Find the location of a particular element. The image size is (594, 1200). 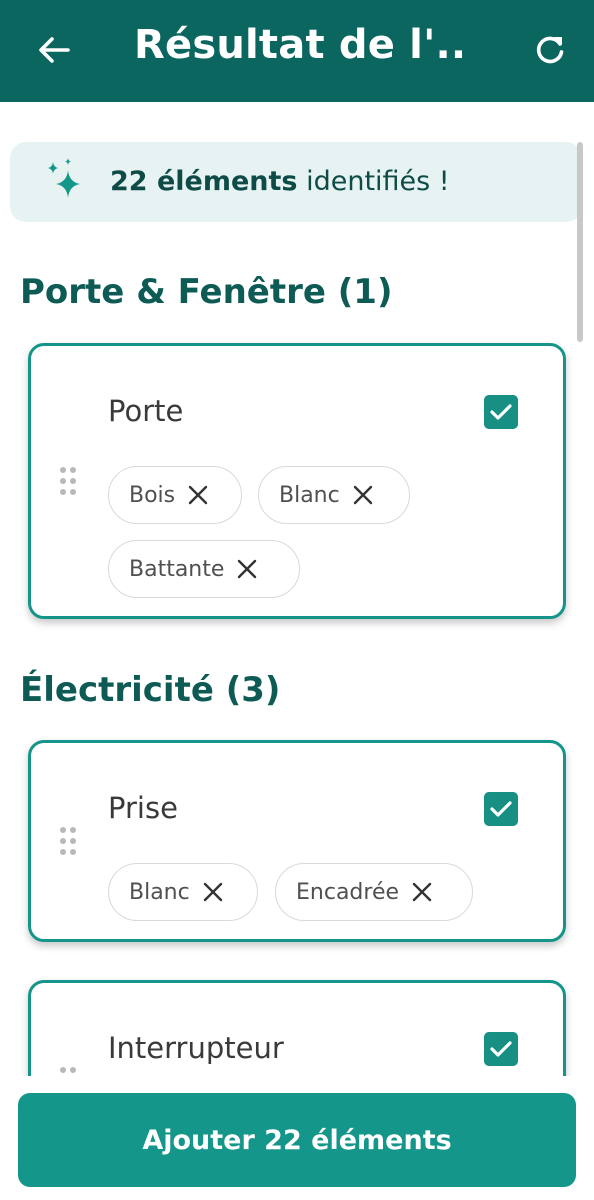

item-card-interrupteur: Interrupteur is located at coordinates (297, 1028).